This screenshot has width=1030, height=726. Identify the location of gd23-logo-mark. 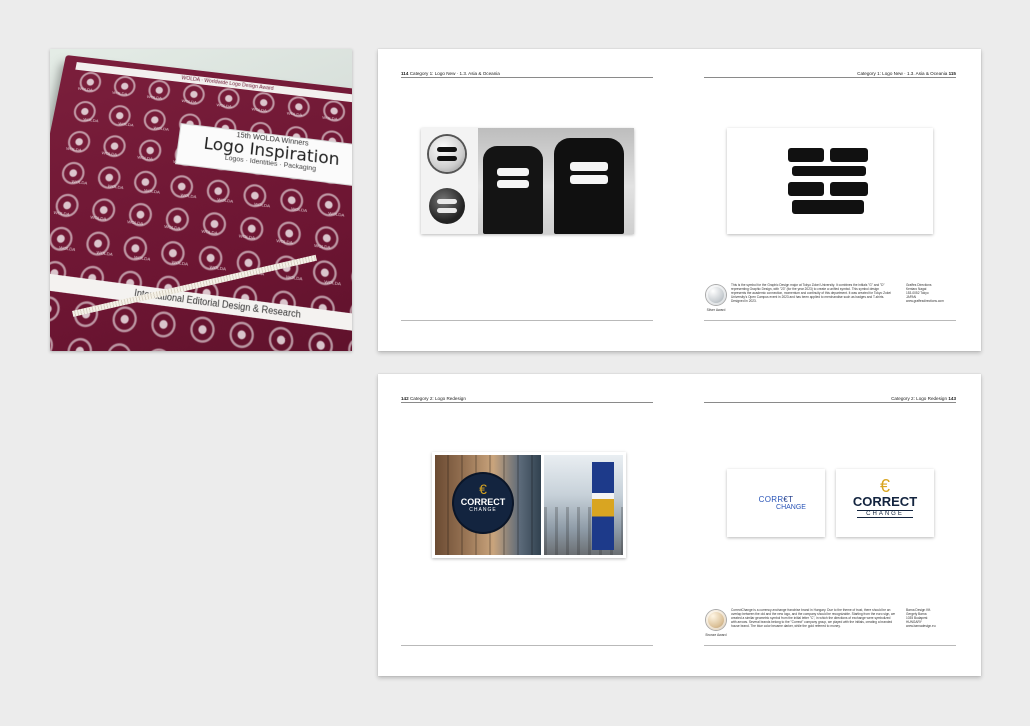
(828, 182).